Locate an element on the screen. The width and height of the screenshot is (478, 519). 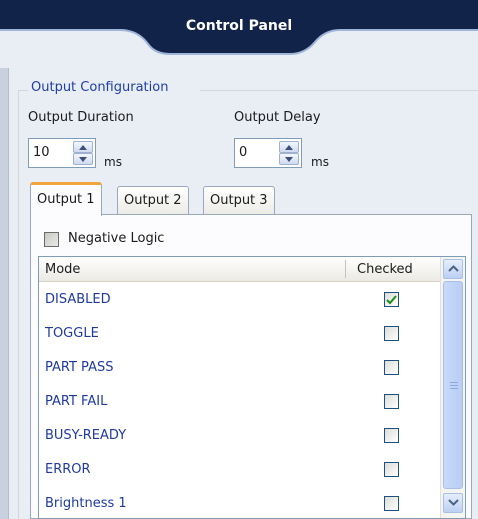
vertical-scrollbar is located at coordinates (452, 387).